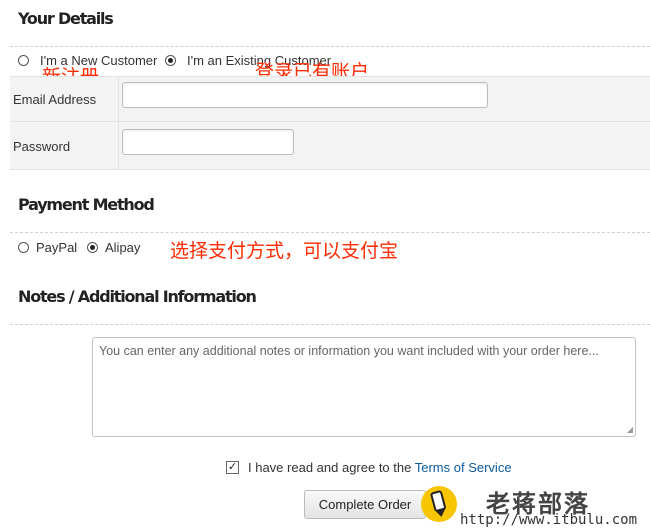 This screenshot has height=532, width=650. What do you see at coordinates (86, 204) in the screenshot?
I see `payment-method-title: Payment Method` at bounding box center [86, 204].